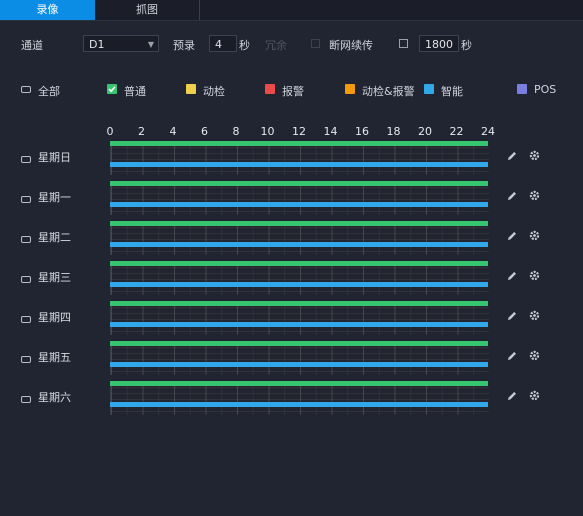  What do you see at coordinates (466, 45) in the screenshot?
I see `anr-unit: 秒` at bounding box center [466, 45].